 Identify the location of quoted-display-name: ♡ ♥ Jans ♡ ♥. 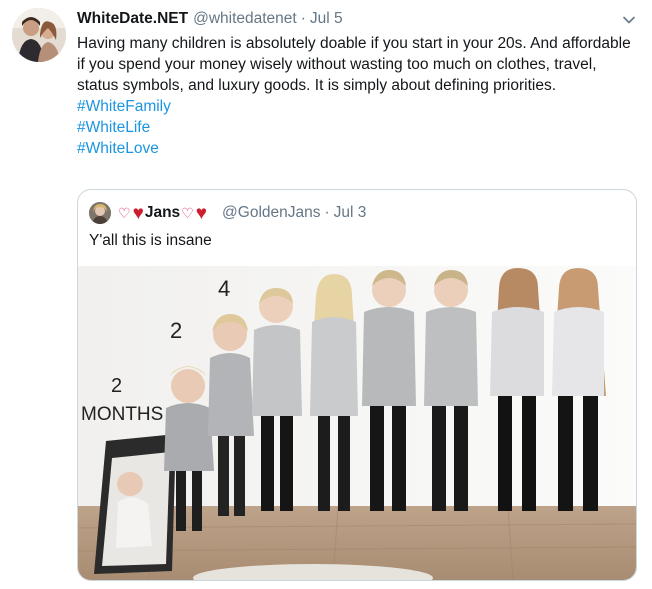
(162, 213).